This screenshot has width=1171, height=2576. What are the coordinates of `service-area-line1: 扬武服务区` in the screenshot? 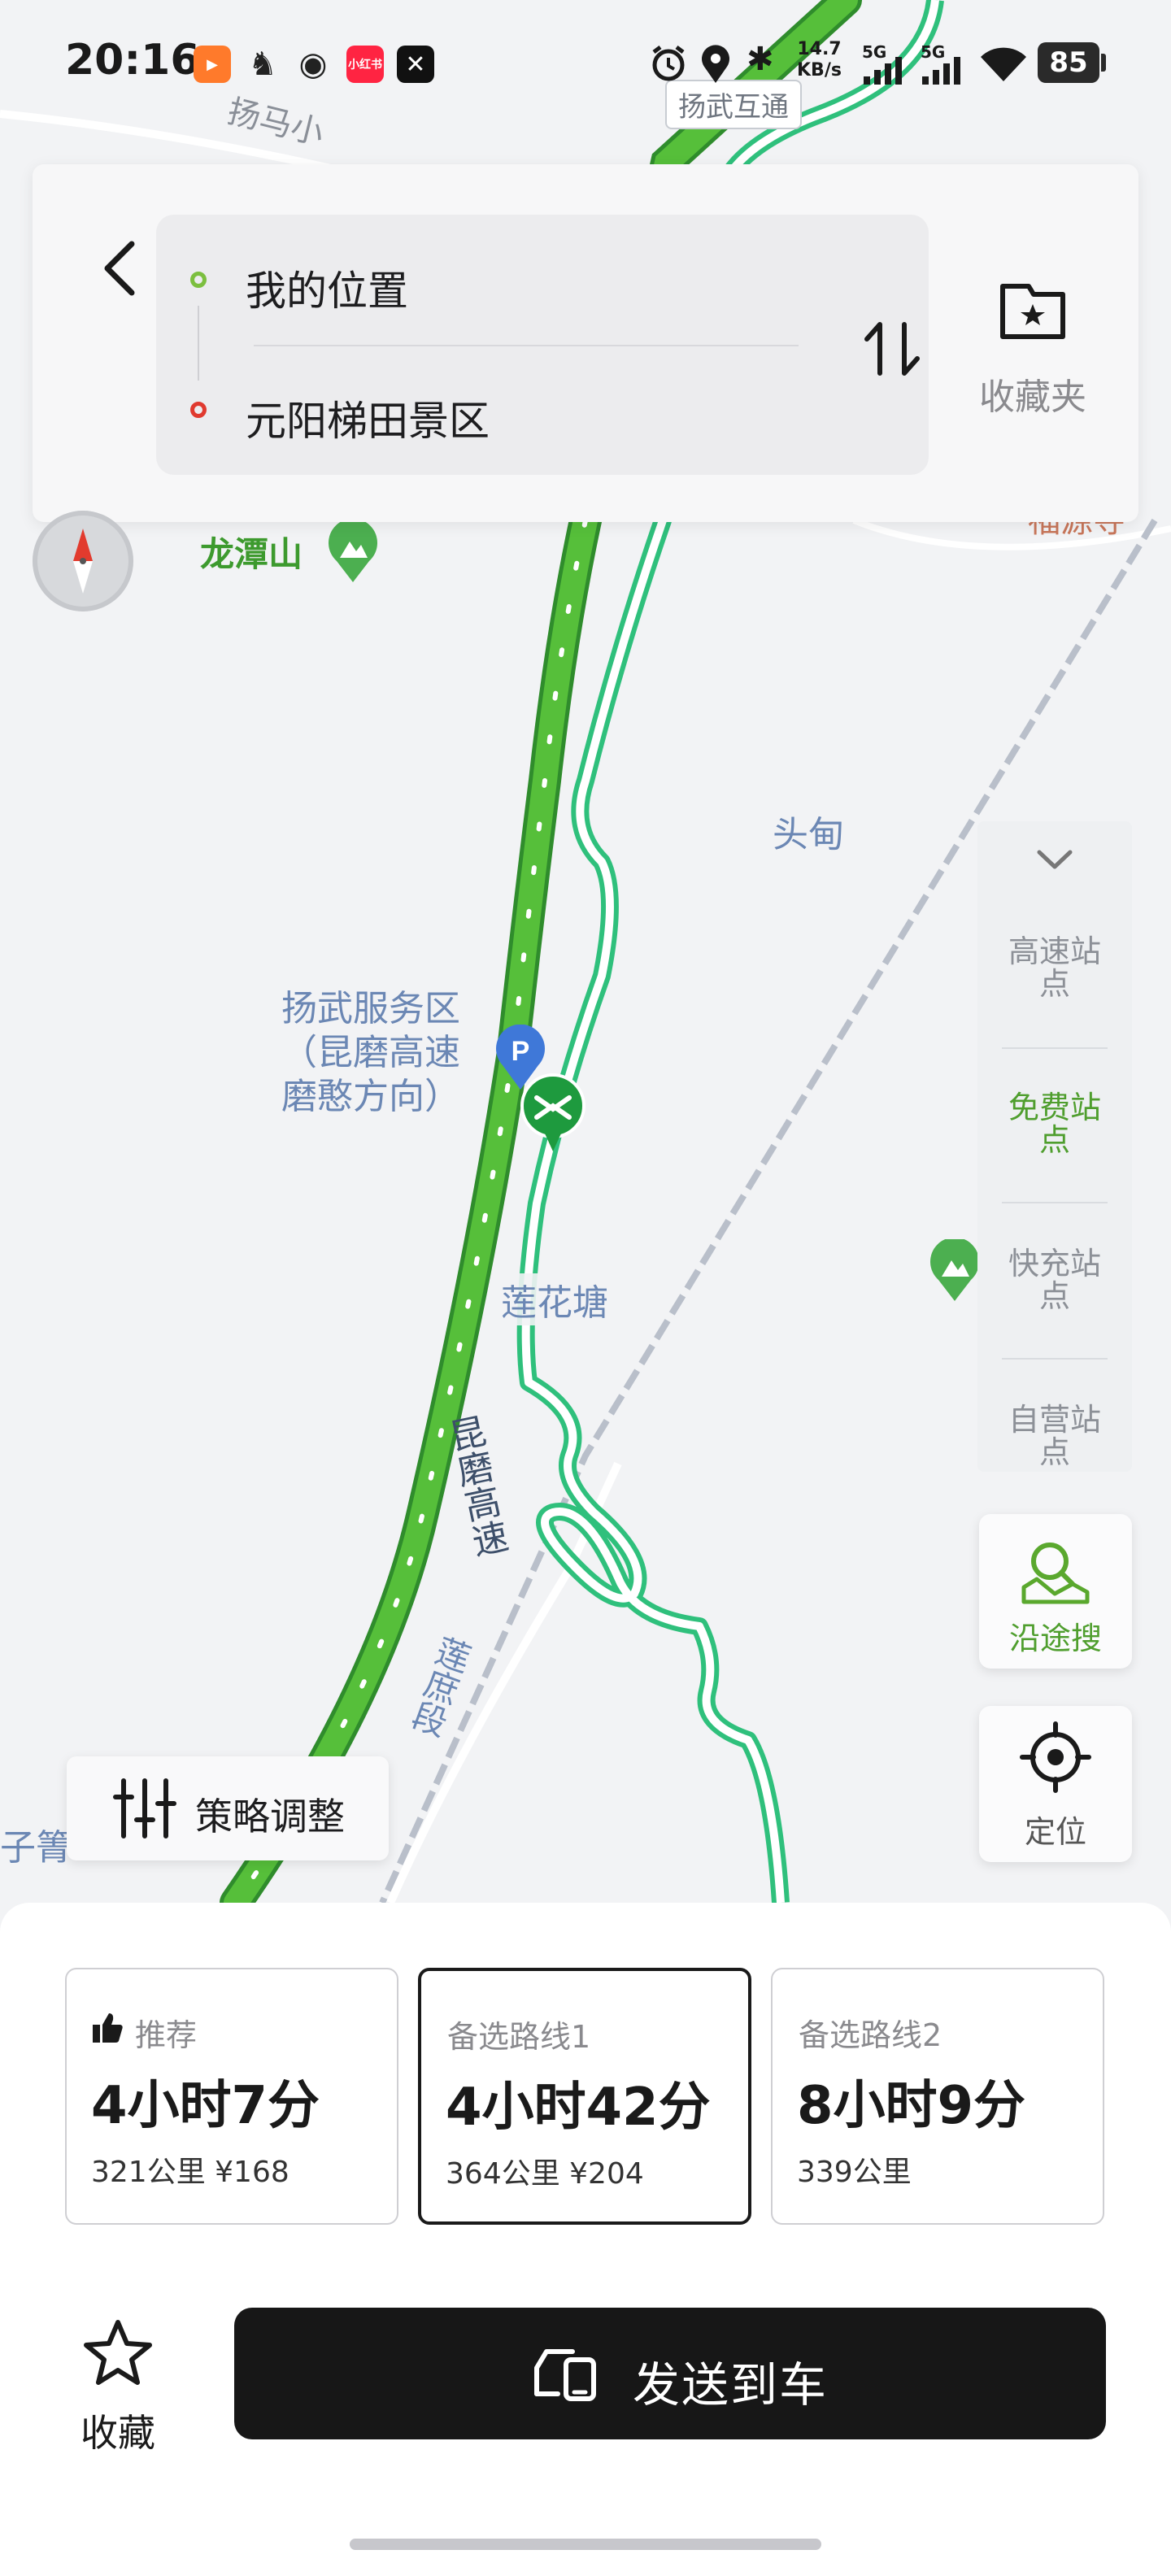 It's located at (370, 1009).